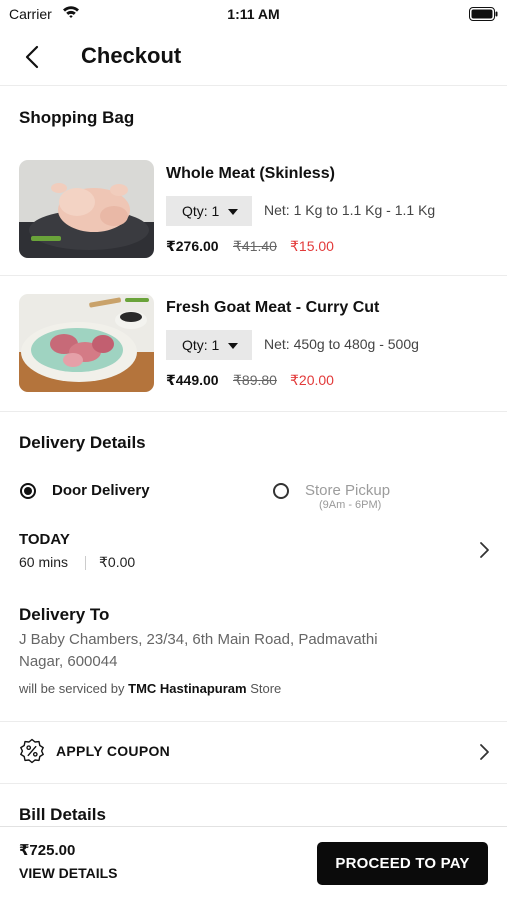 The image size is (507, 900). I want to click on store-pickup-label: Store Pickup, so click(348, 490).